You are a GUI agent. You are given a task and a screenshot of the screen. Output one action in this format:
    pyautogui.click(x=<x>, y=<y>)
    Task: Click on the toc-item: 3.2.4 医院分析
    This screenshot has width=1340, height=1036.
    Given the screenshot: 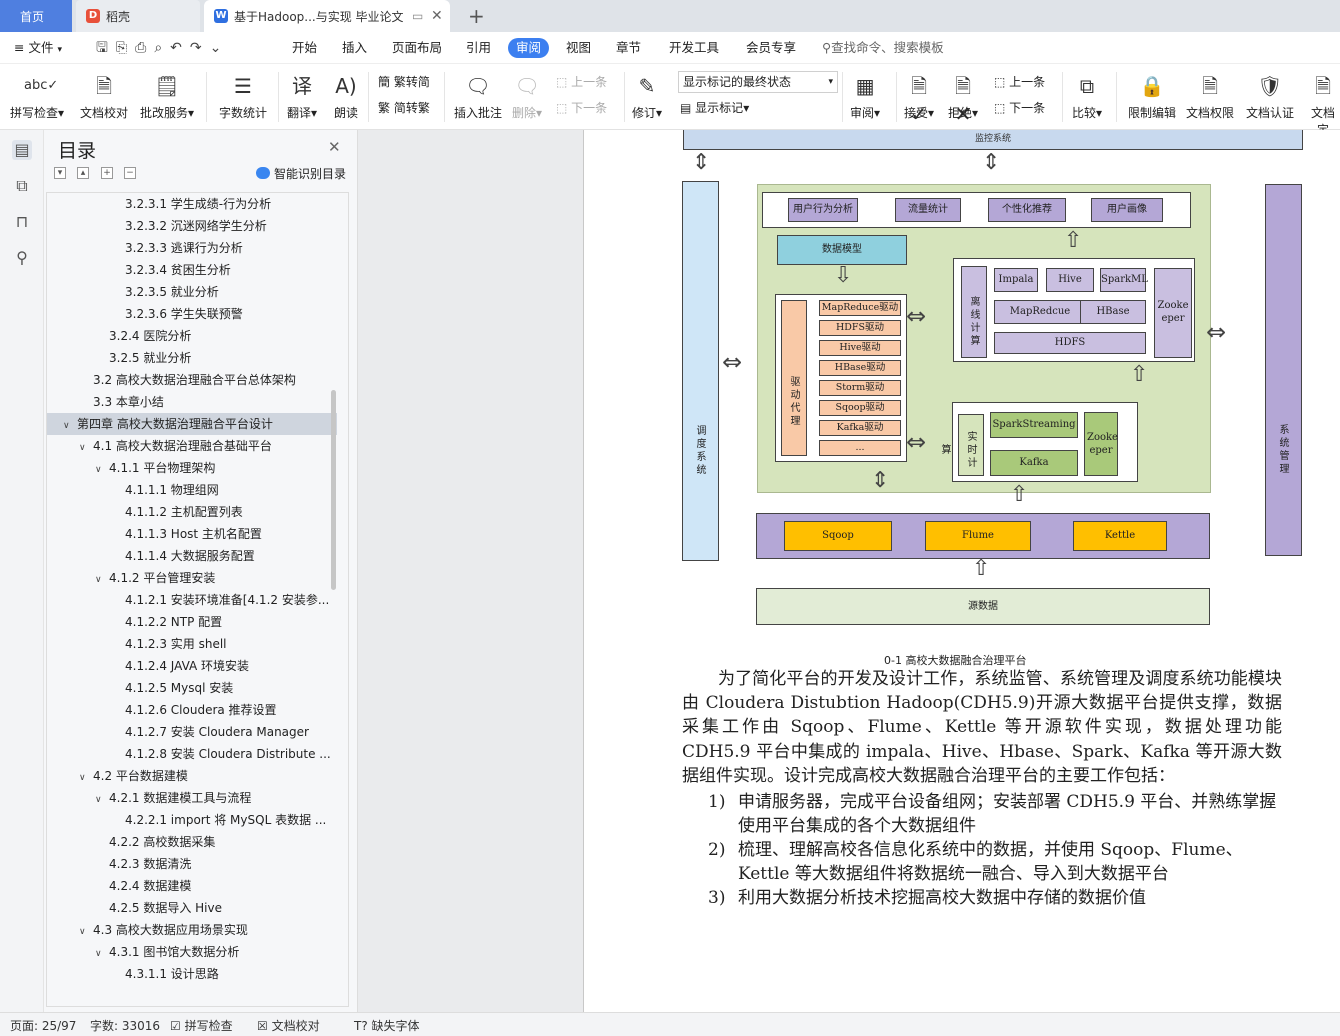 What is the action you would take?
    pyautogui.click(x=192, y=336)
    